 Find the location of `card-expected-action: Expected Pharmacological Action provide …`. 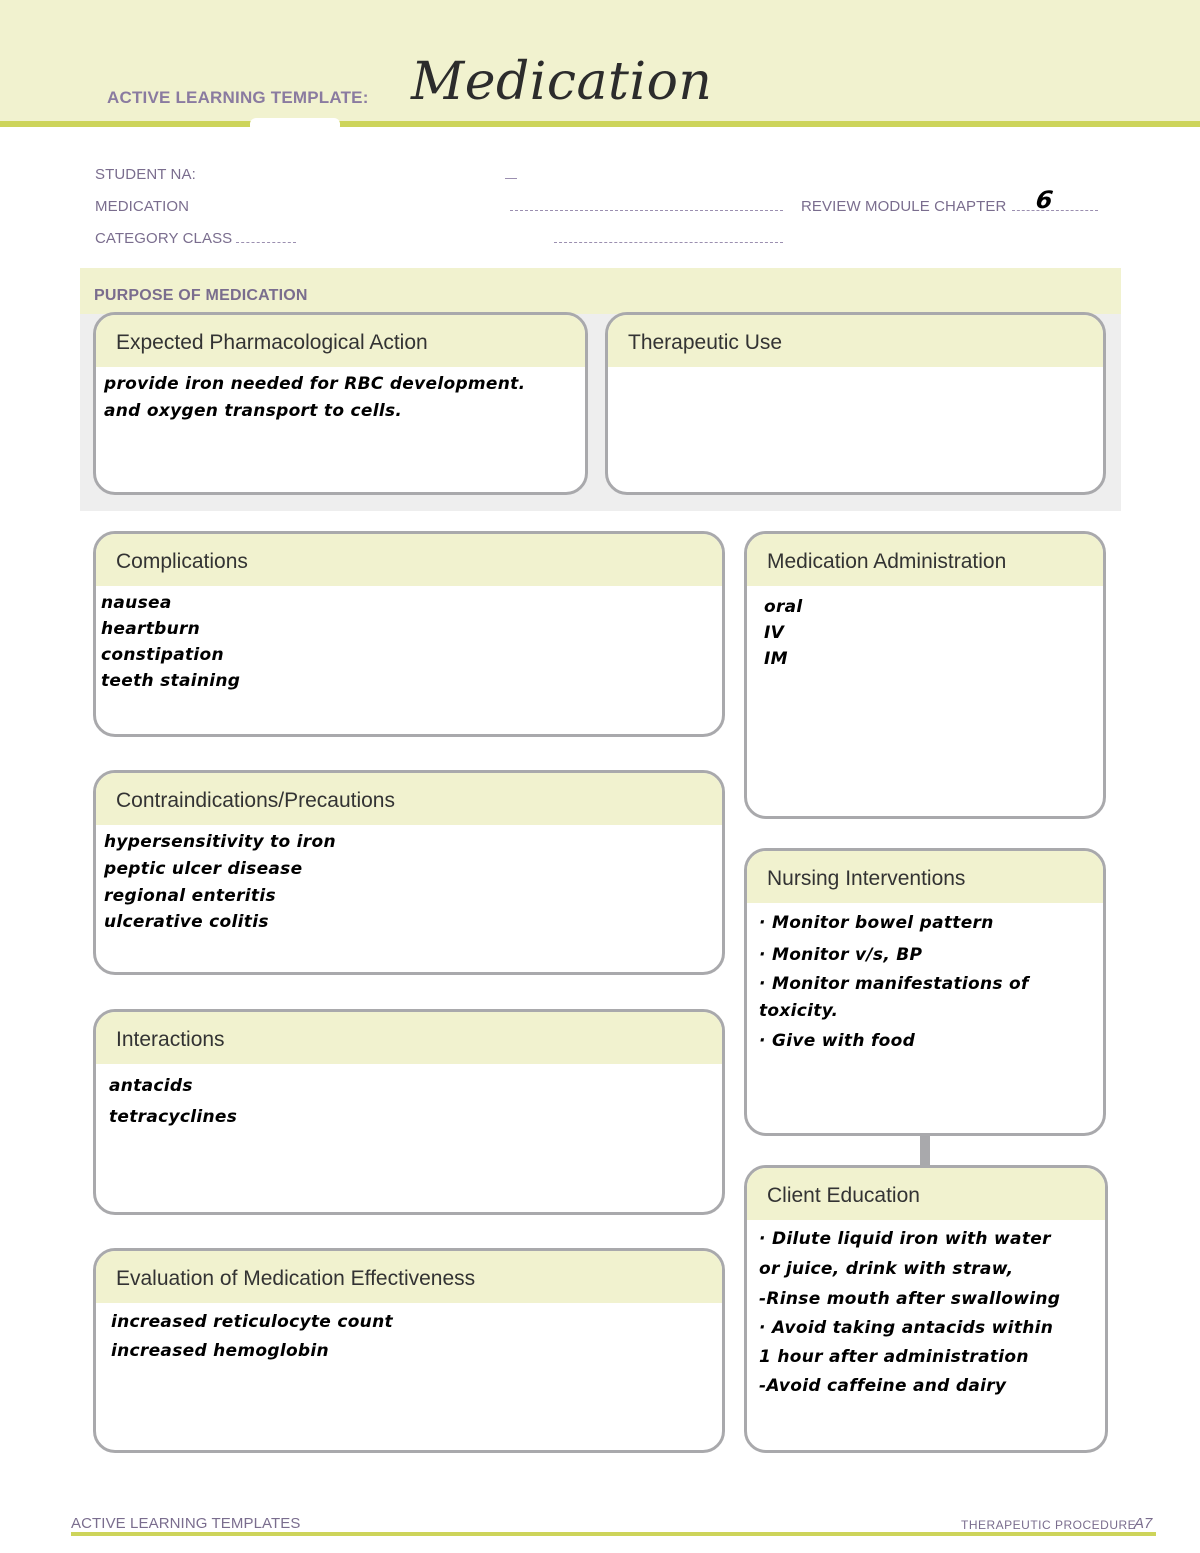

card-expected-action: Expected Pharmacological Action provide … is located at coordinates (340, 403).